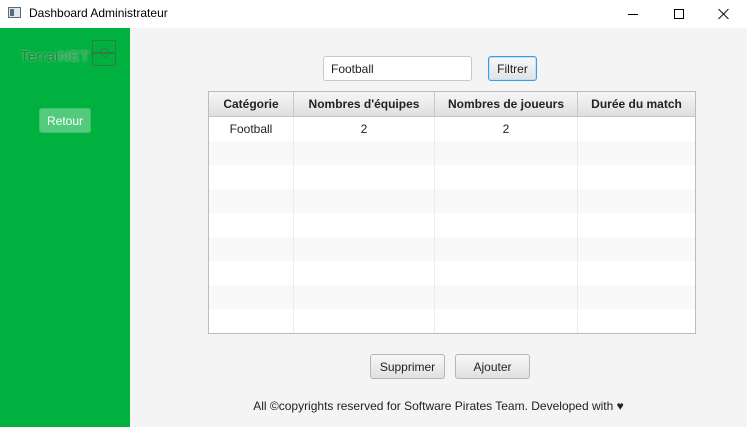  I want to click on maximize-icon, so click(679, 14).